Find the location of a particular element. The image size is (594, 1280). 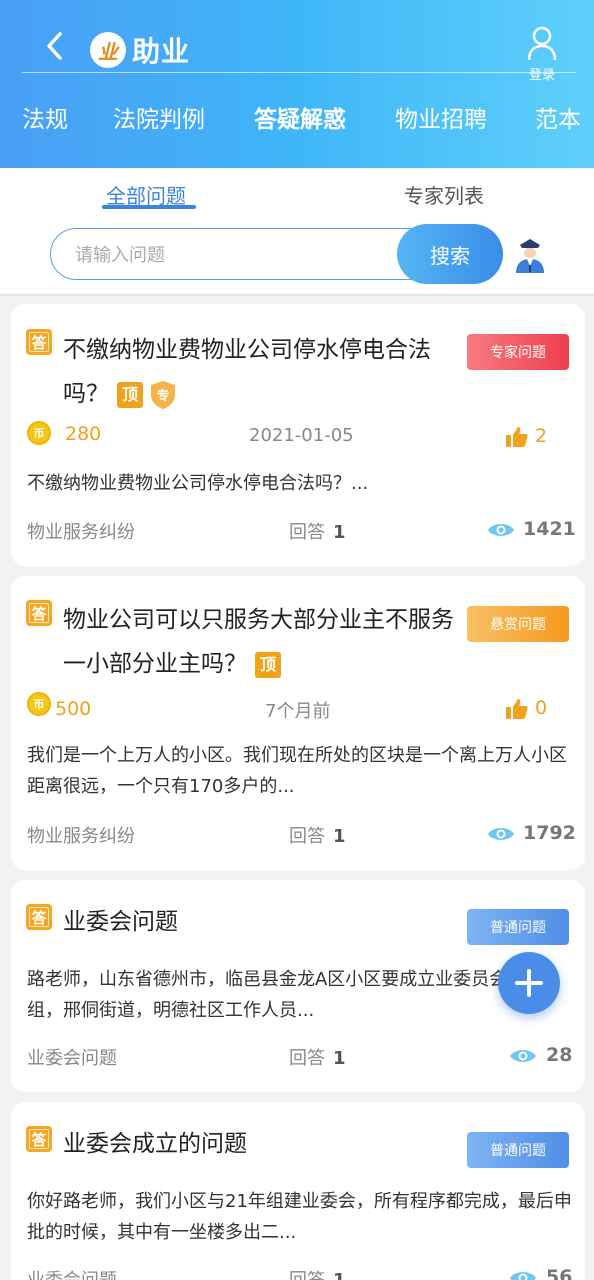

login-button: 登录 is located at coordinates (542, 54).